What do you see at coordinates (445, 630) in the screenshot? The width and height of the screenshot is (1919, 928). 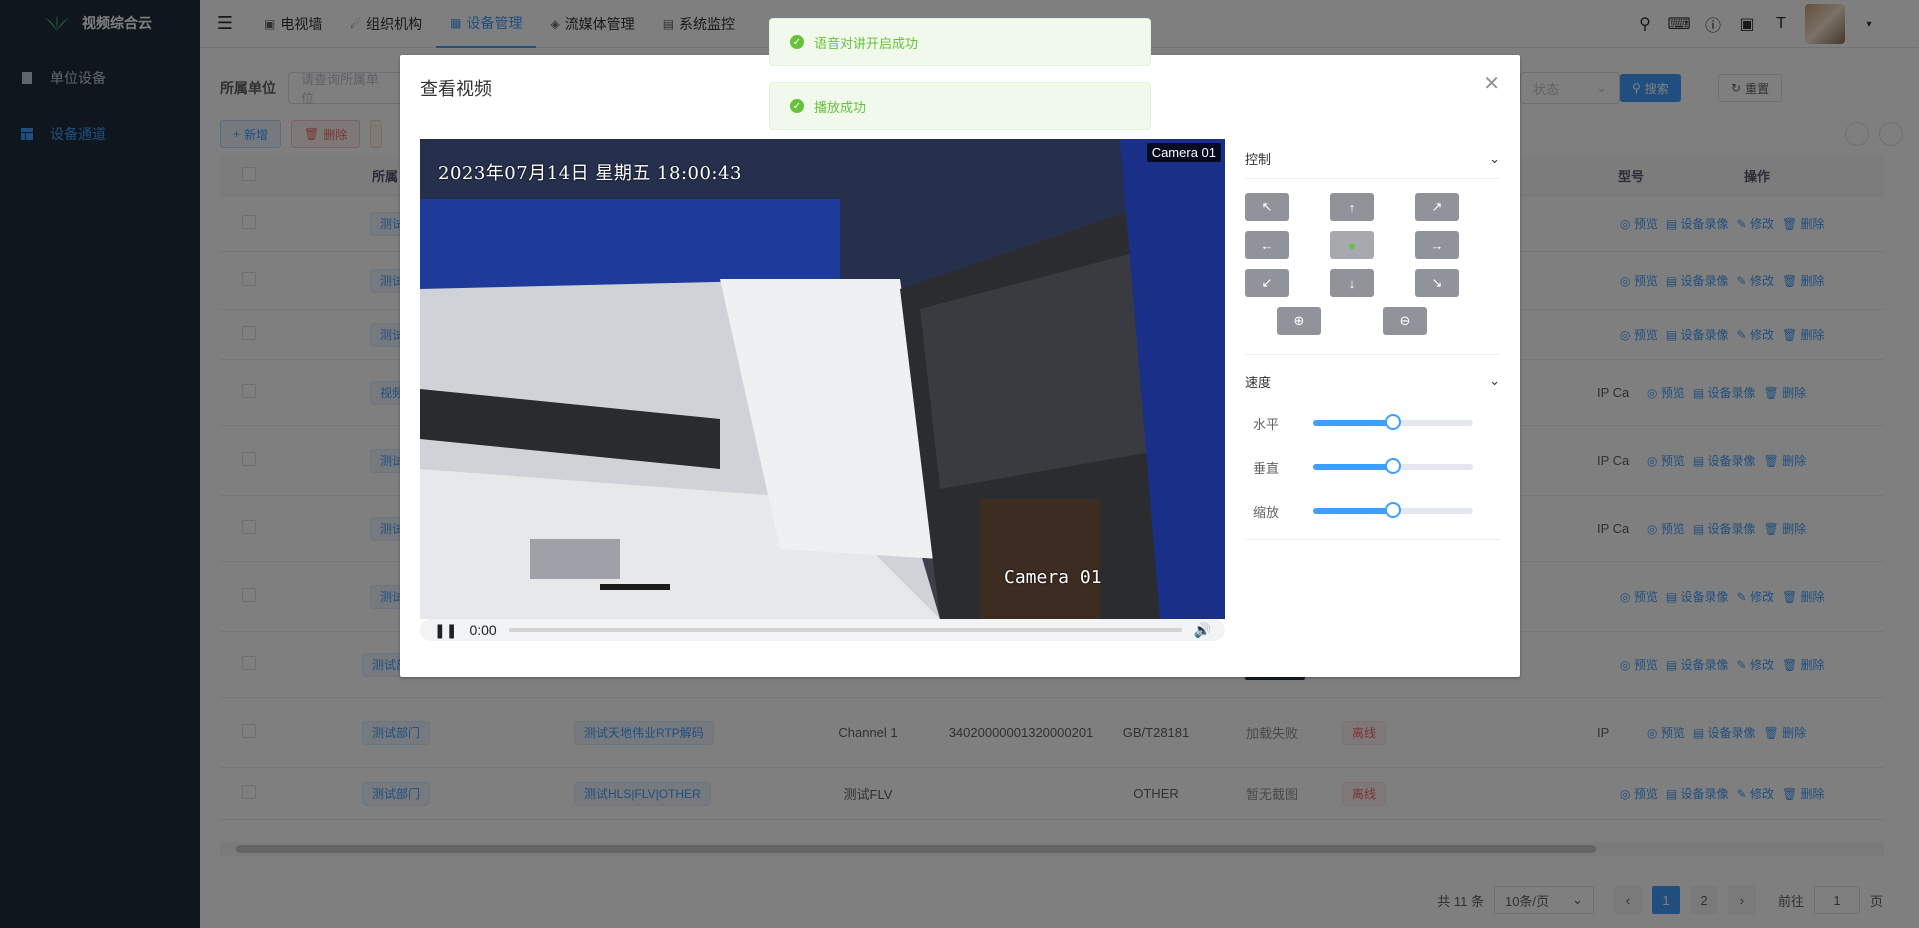 I see `pause-icon: ❚❚` at bounding box center [445, 630].